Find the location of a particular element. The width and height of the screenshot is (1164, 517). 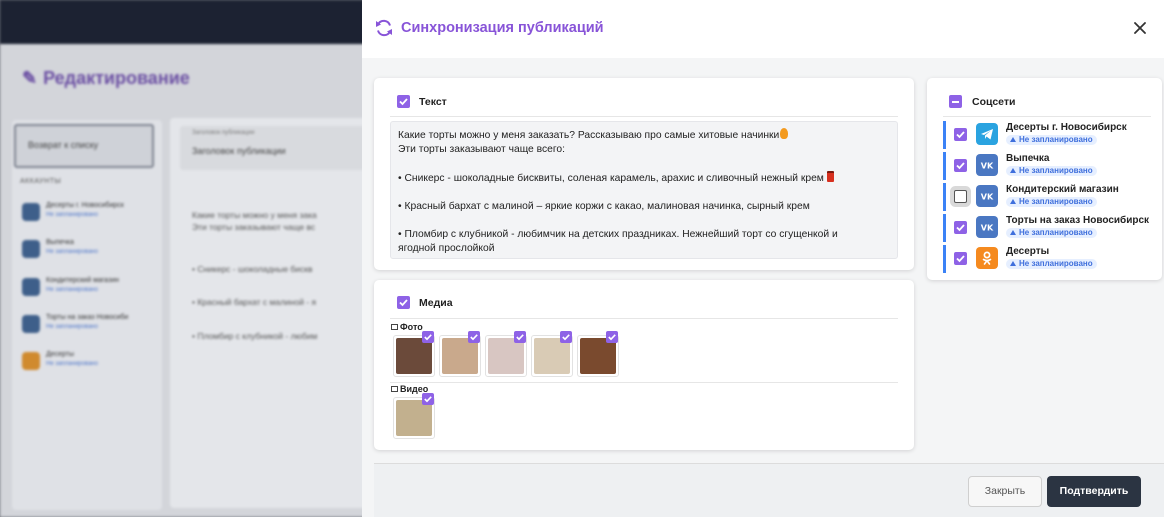

image-icon is located at coordinates (394, 327).